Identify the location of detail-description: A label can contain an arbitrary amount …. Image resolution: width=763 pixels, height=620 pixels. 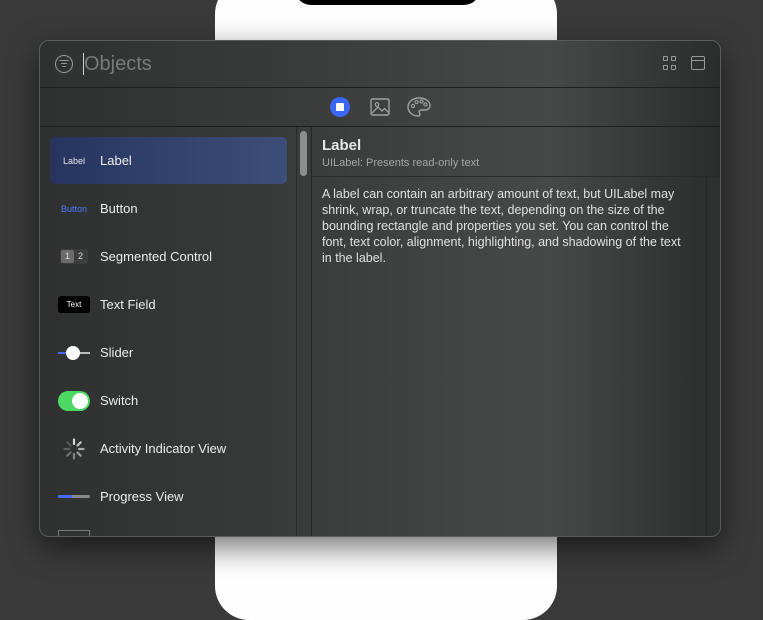
(501, 226).